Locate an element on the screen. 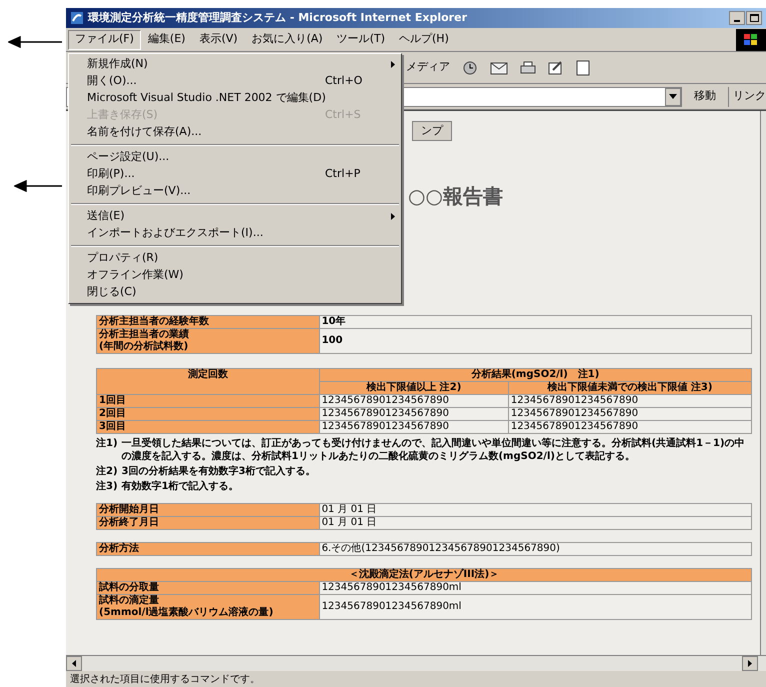  row-header: 3回目 is located at coordinates (208, 427).